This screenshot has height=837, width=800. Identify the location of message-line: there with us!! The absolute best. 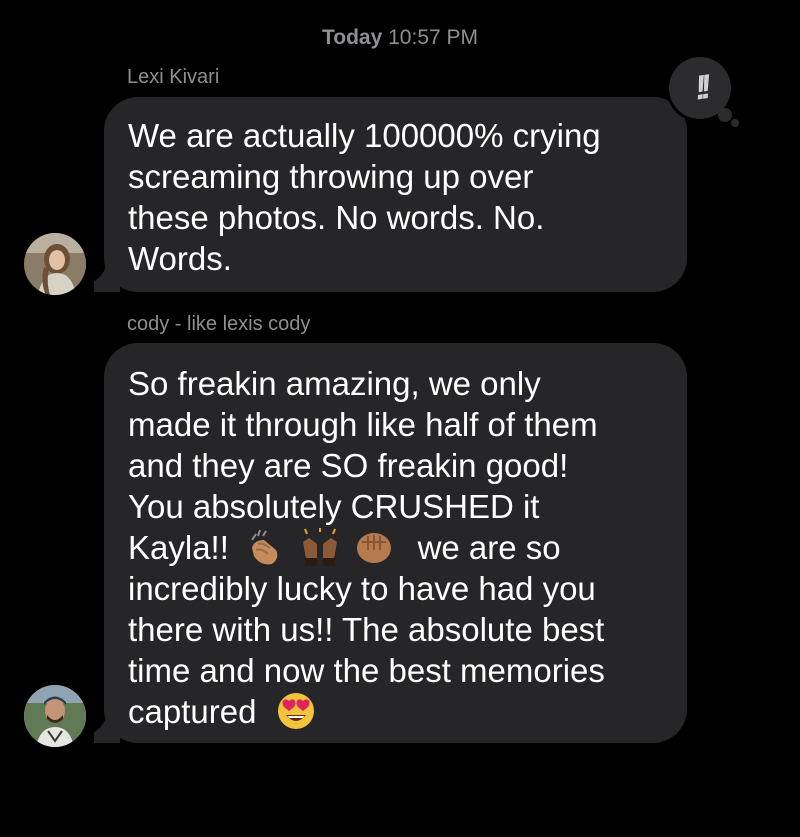
(366, 629).